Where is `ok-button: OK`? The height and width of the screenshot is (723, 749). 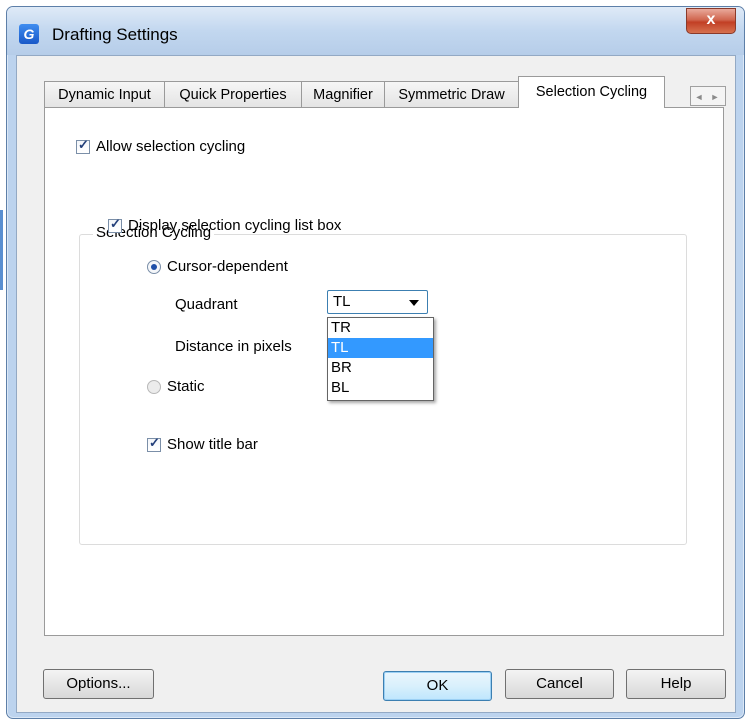
ok-button: OK is located at coordinates (437, 686).